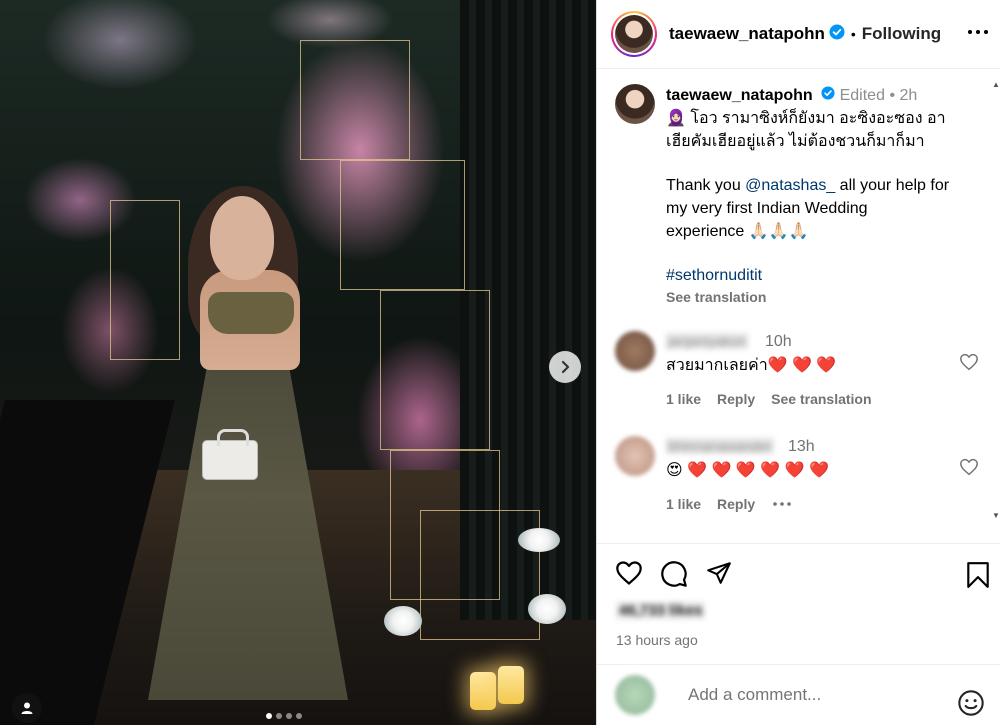  Describe the element at coordinates (996, 84) in the screenshot. I see `scroll-up-arrow-icon: ▲` at that location.